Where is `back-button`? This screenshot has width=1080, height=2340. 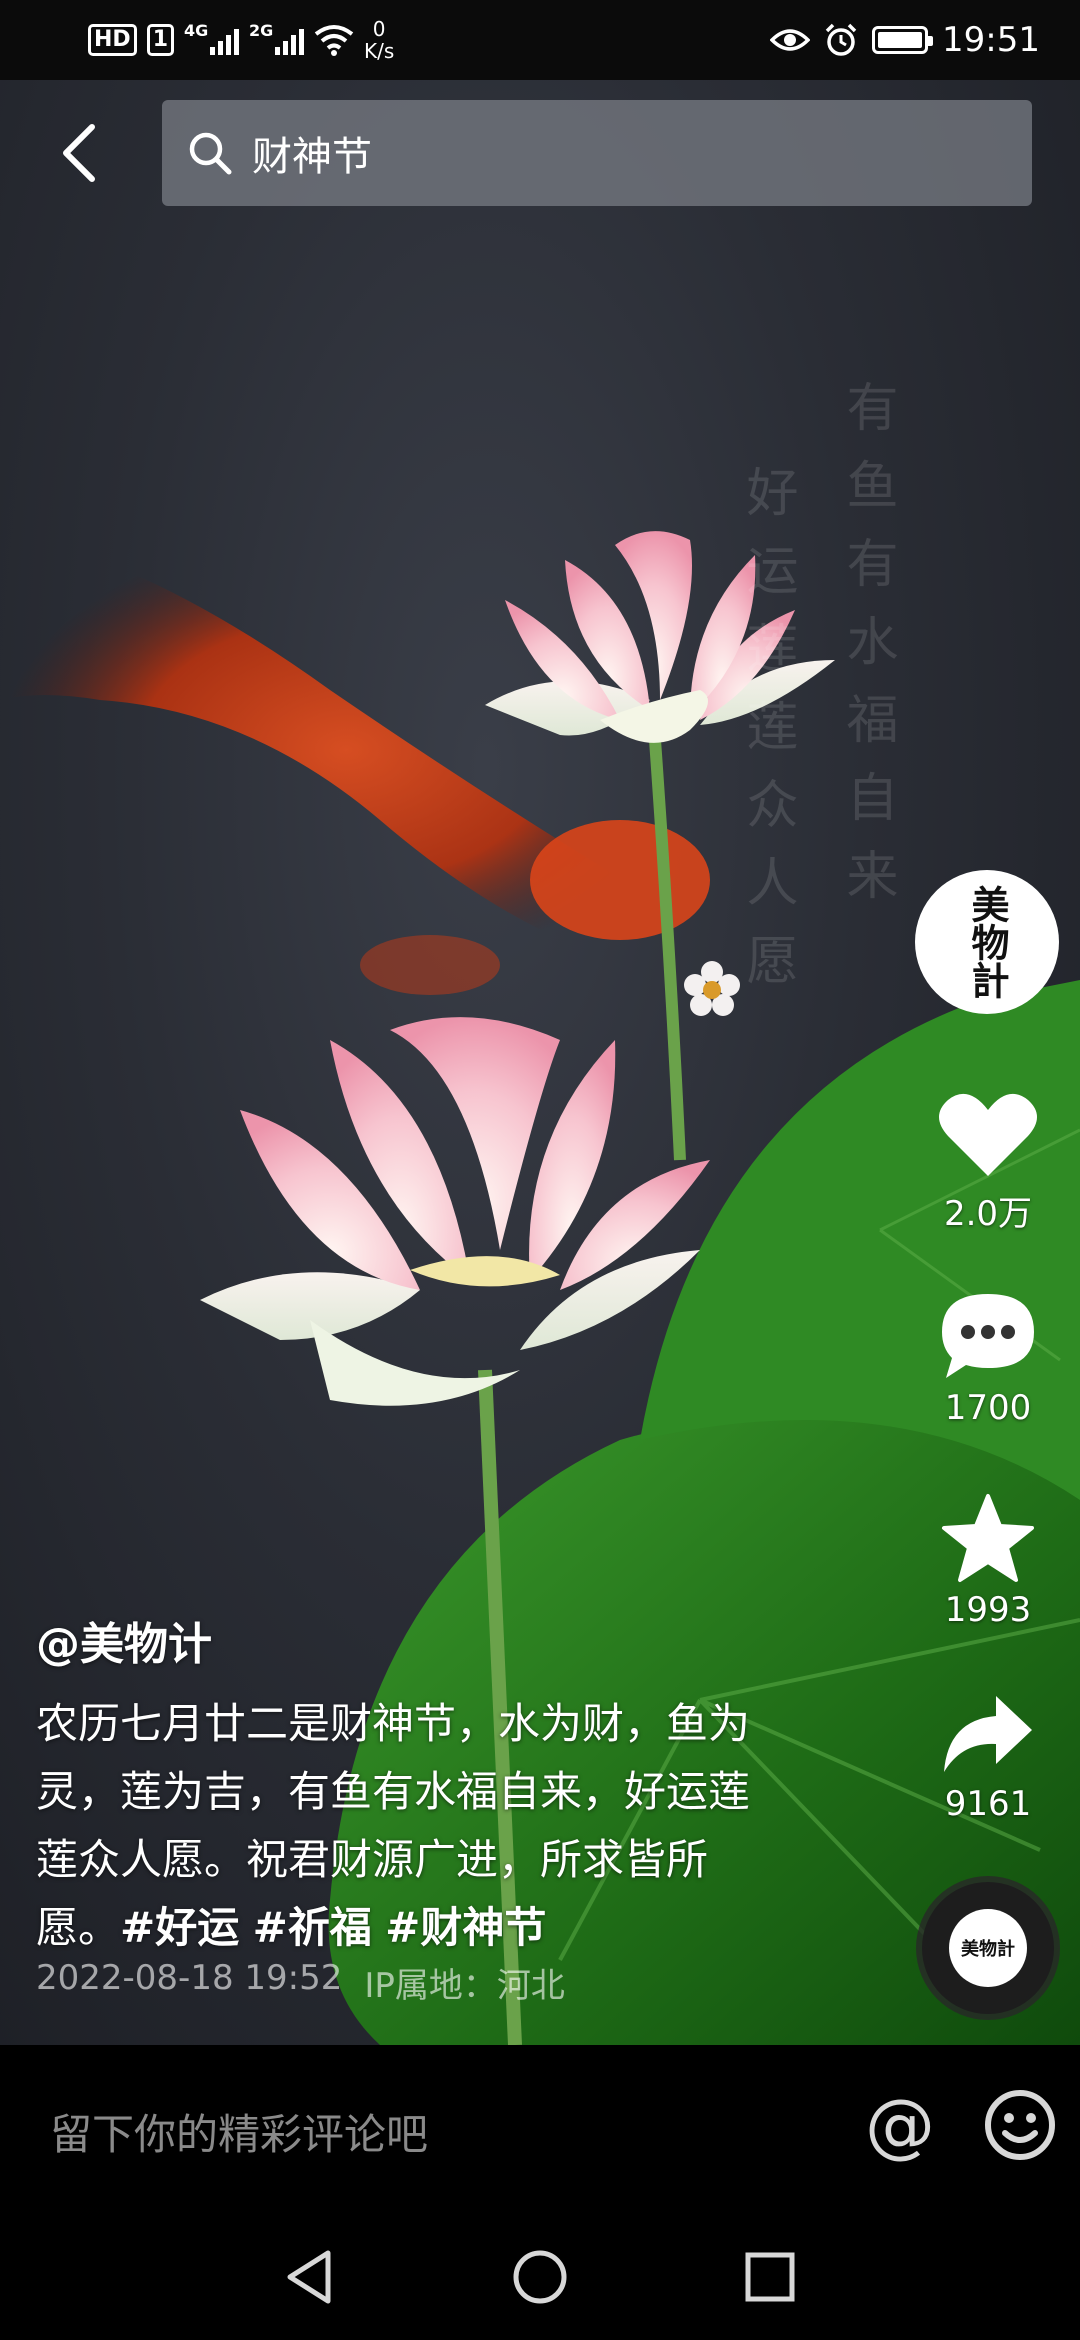 back-button is located at coordinates (78, 153).